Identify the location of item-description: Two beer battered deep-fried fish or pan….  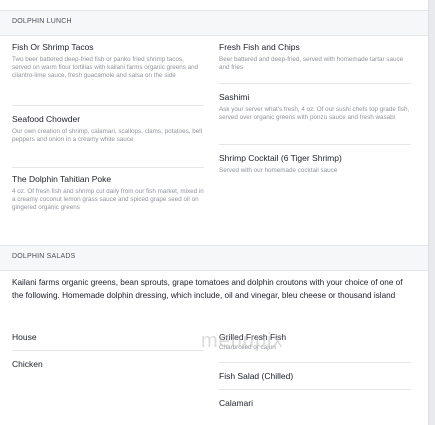
(105, 67).